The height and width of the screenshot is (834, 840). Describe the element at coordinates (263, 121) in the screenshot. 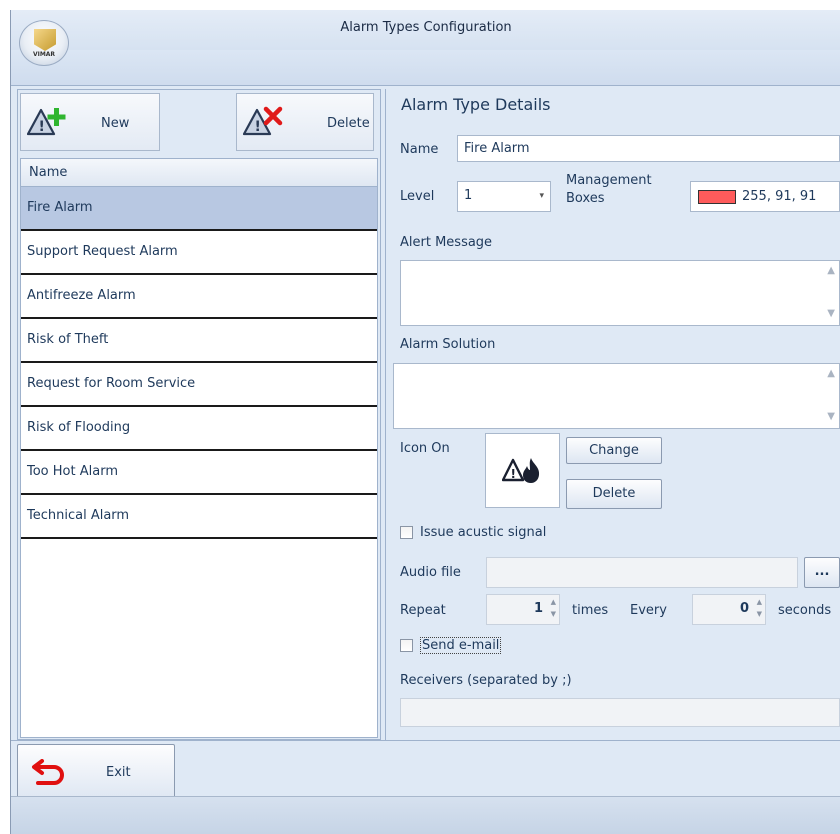

I see `warning-delete-icon: !` at that location.